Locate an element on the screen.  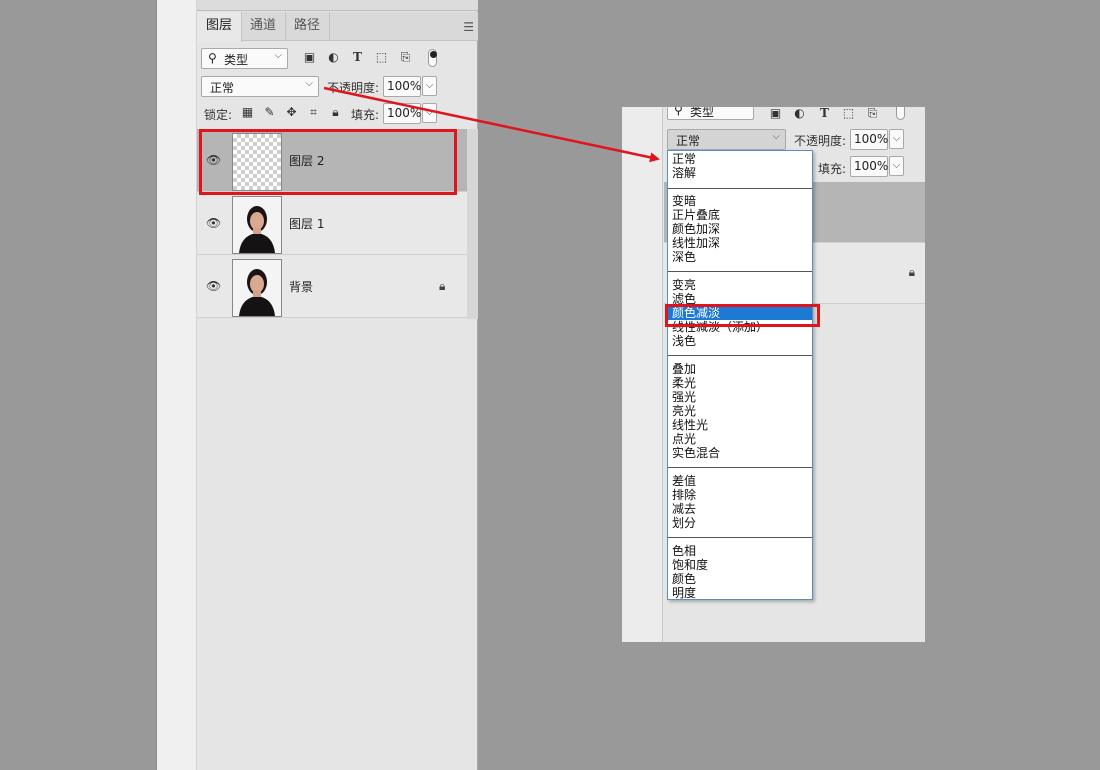
arrow-line is located at coordinates (491, 124).